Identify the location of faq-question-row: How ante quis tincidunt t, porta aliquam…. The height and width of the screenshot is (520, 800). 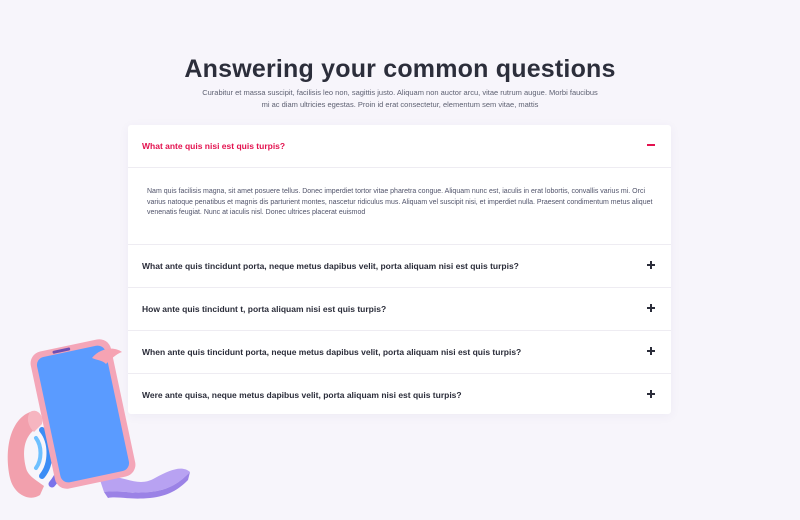
(399, 309).